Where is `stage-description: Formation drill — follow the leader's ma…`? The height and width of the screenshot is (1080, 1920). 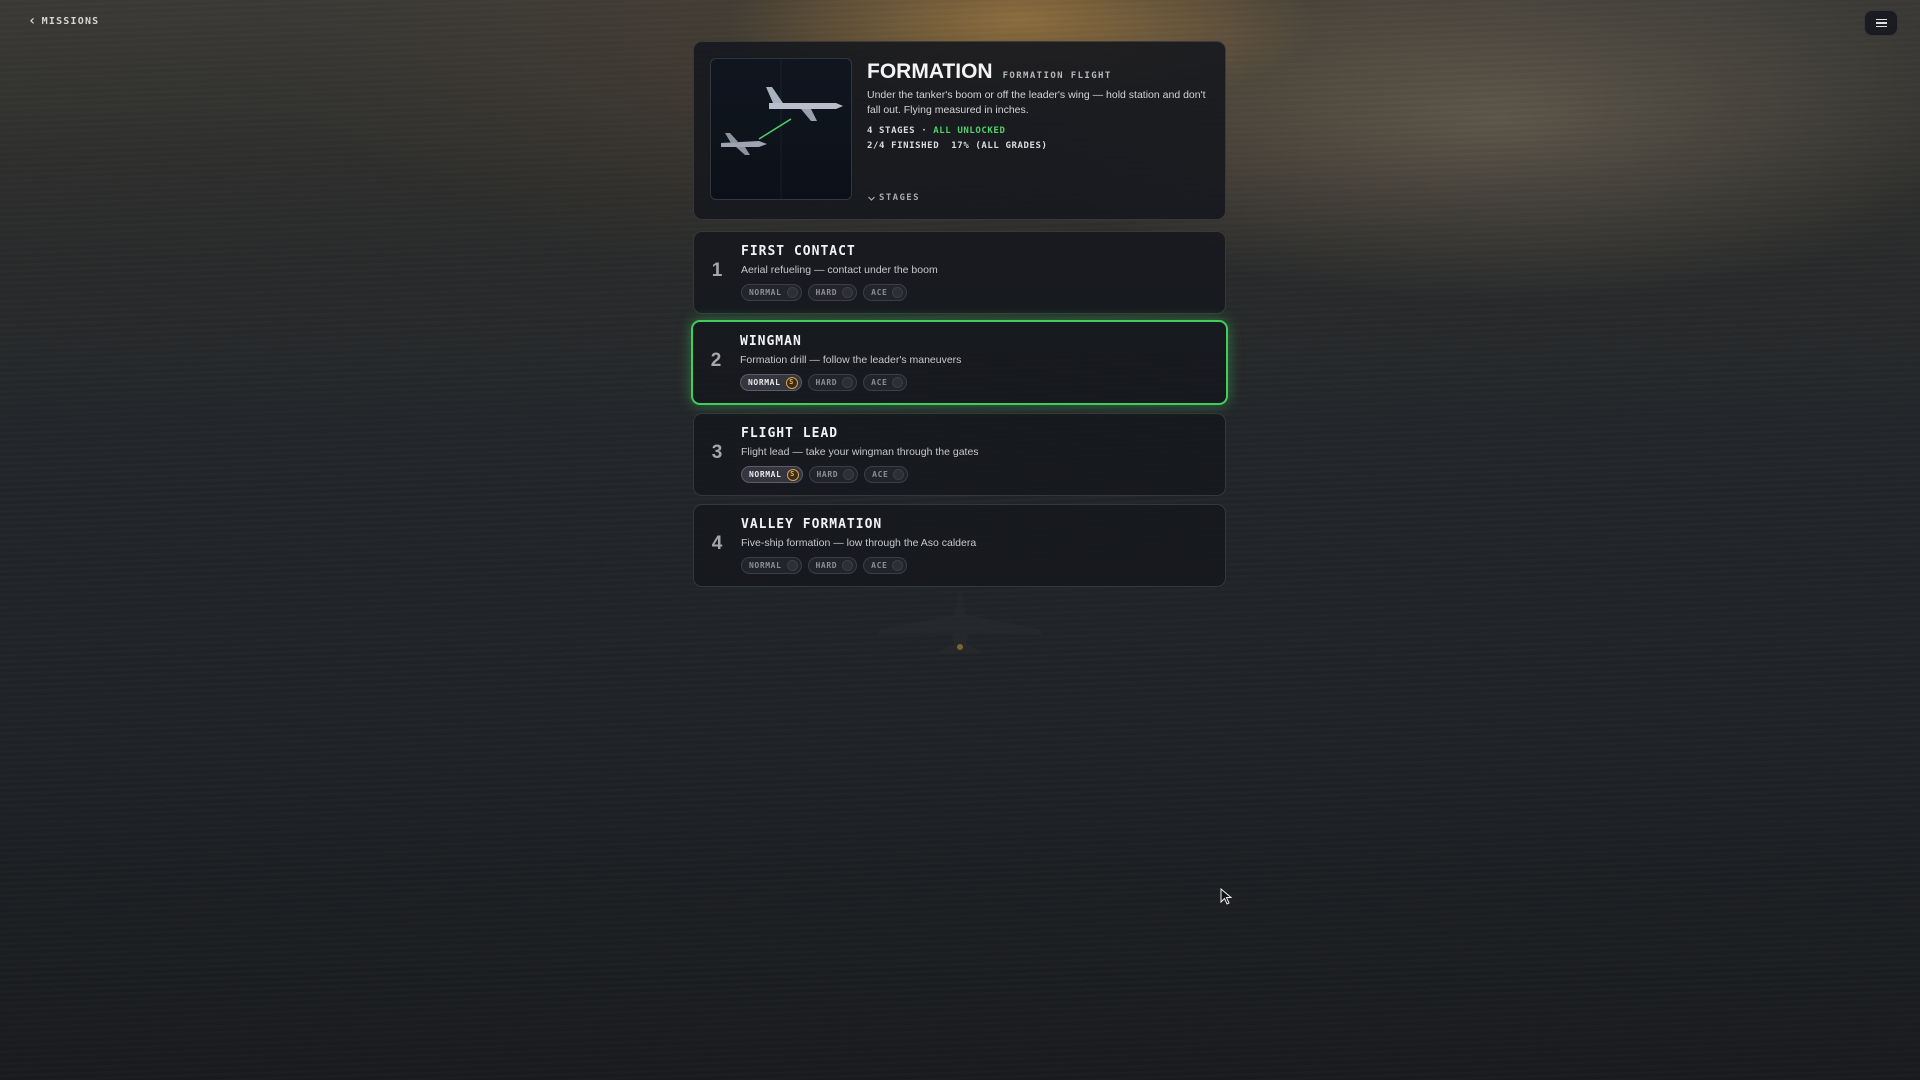
stage-description: Formation drill — follow the leader's ma… is located at coordinates (851, 360).